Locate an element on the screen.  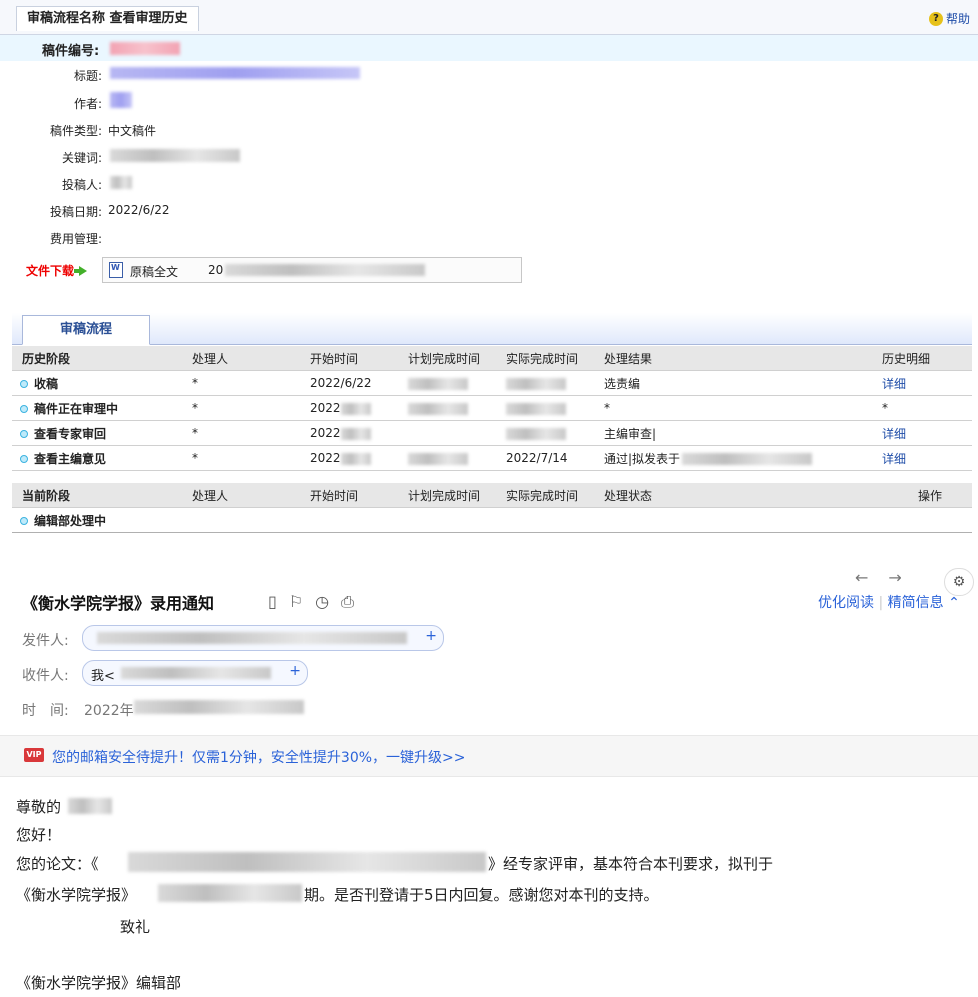
to-label: 收件人: is located at coordinates (45, 676).